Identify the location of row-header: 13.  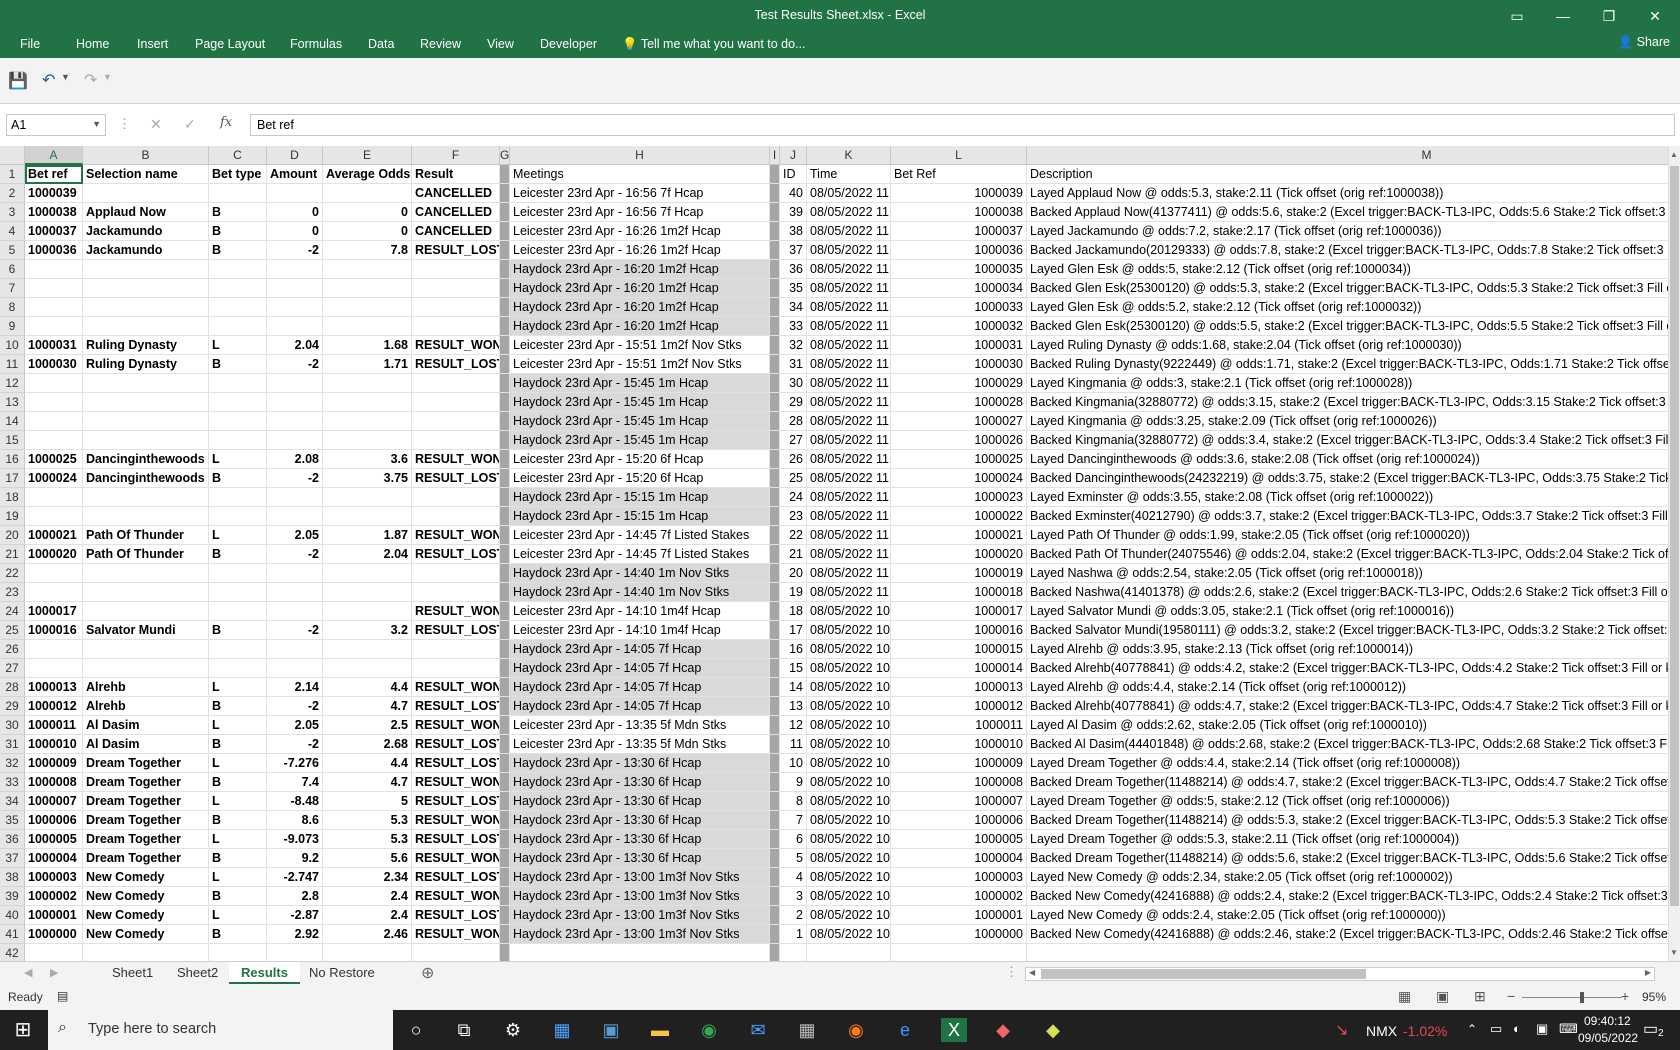
(12, 402).